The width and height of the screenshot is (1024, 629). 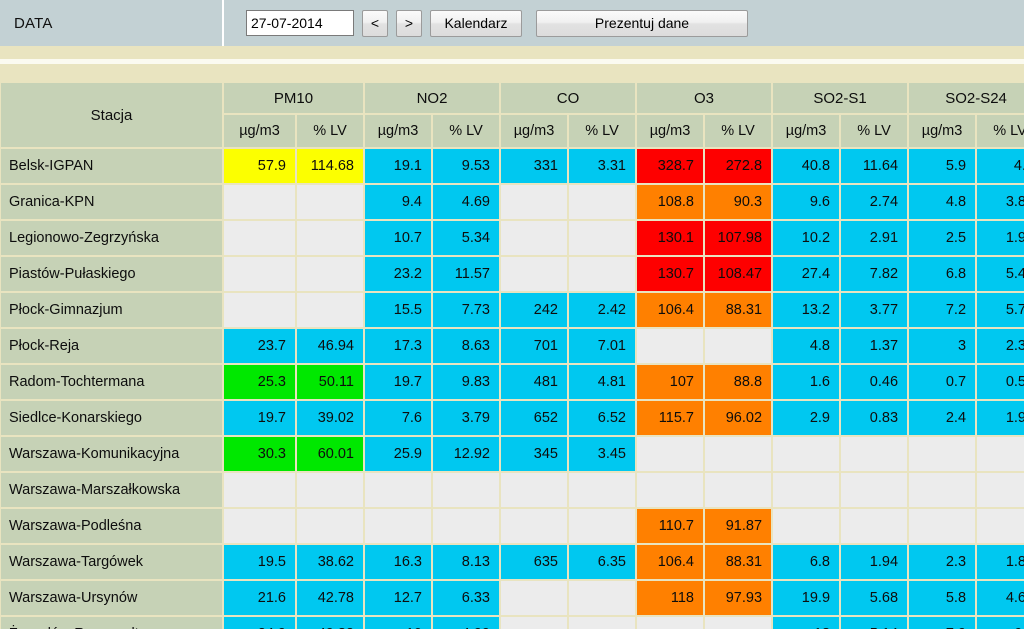 I want to click on data-cell: 9.6, so click(x=806, y=202).